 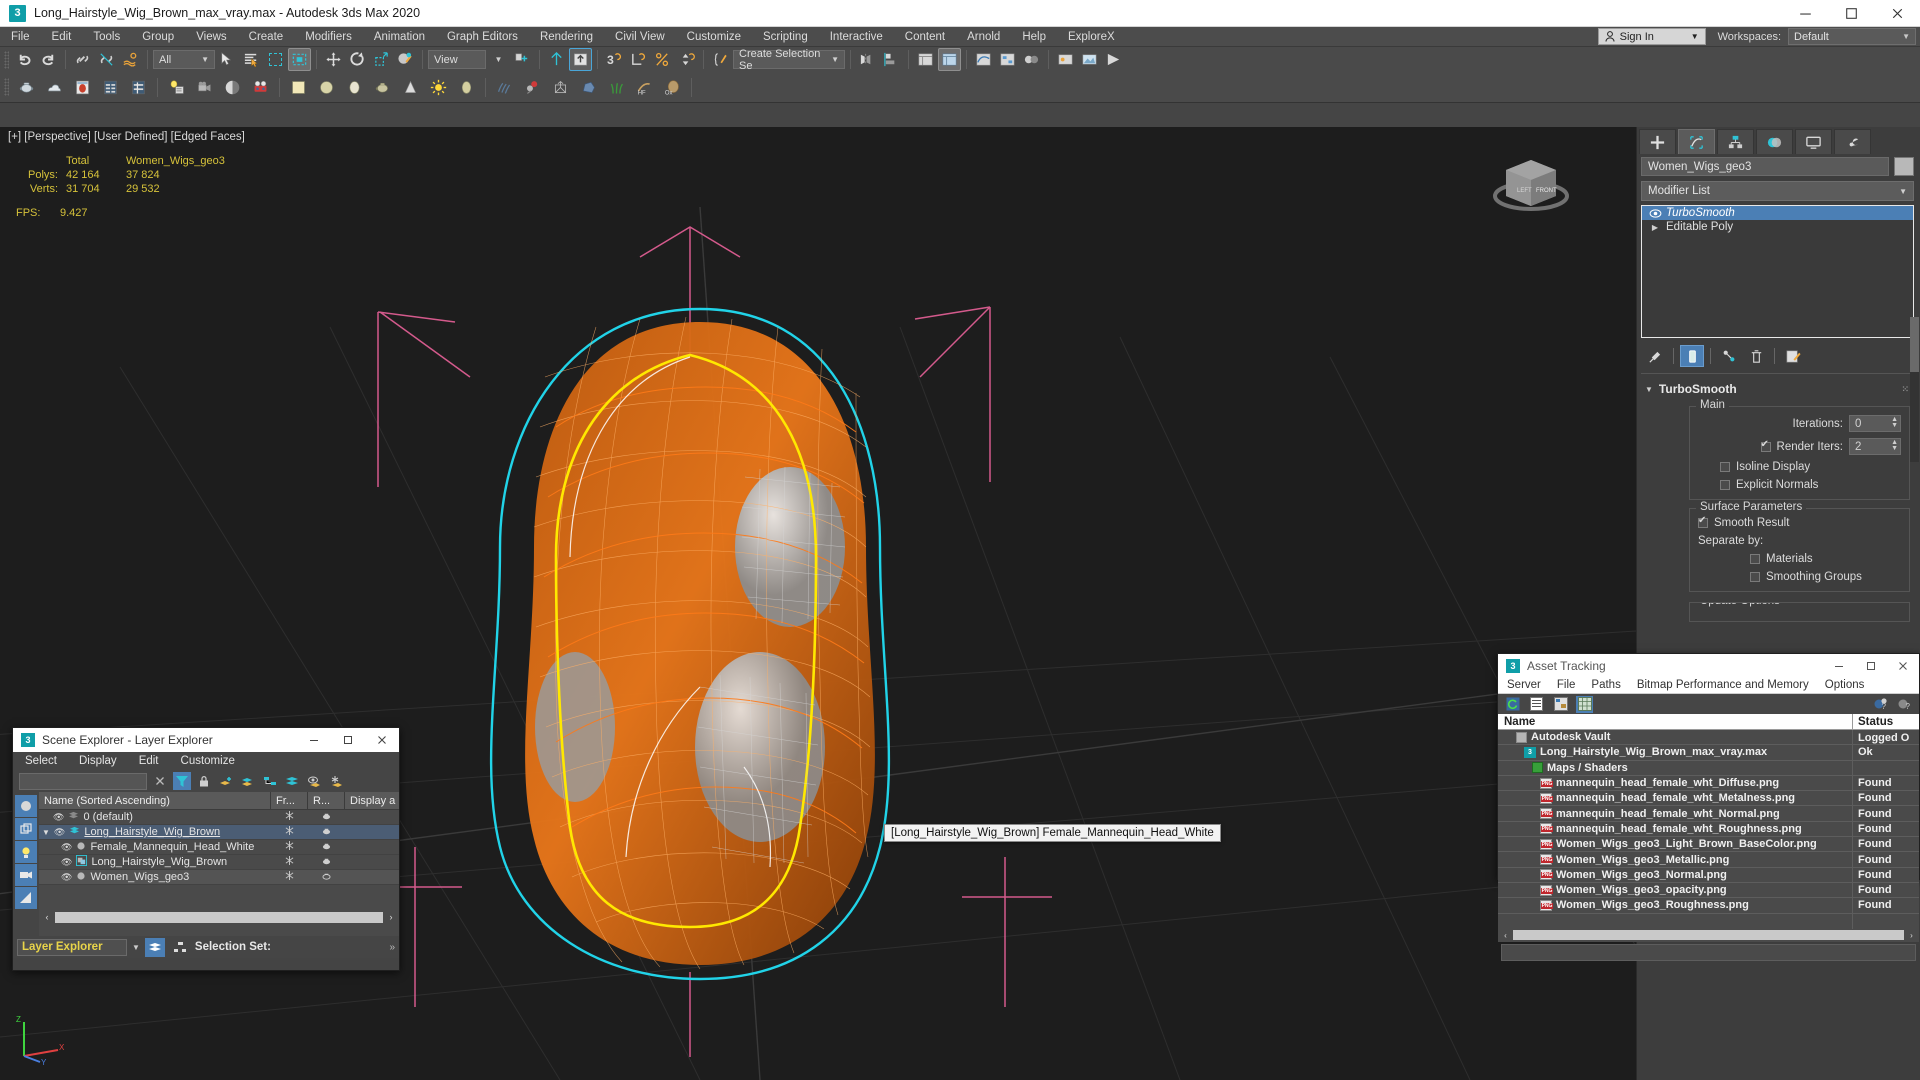 What do you see at coordinates (1708, 875) in the screenshot?
I see `table-row: Women_Wigs_geo3_Normal.png Found` at bounding box center [1708, 875].